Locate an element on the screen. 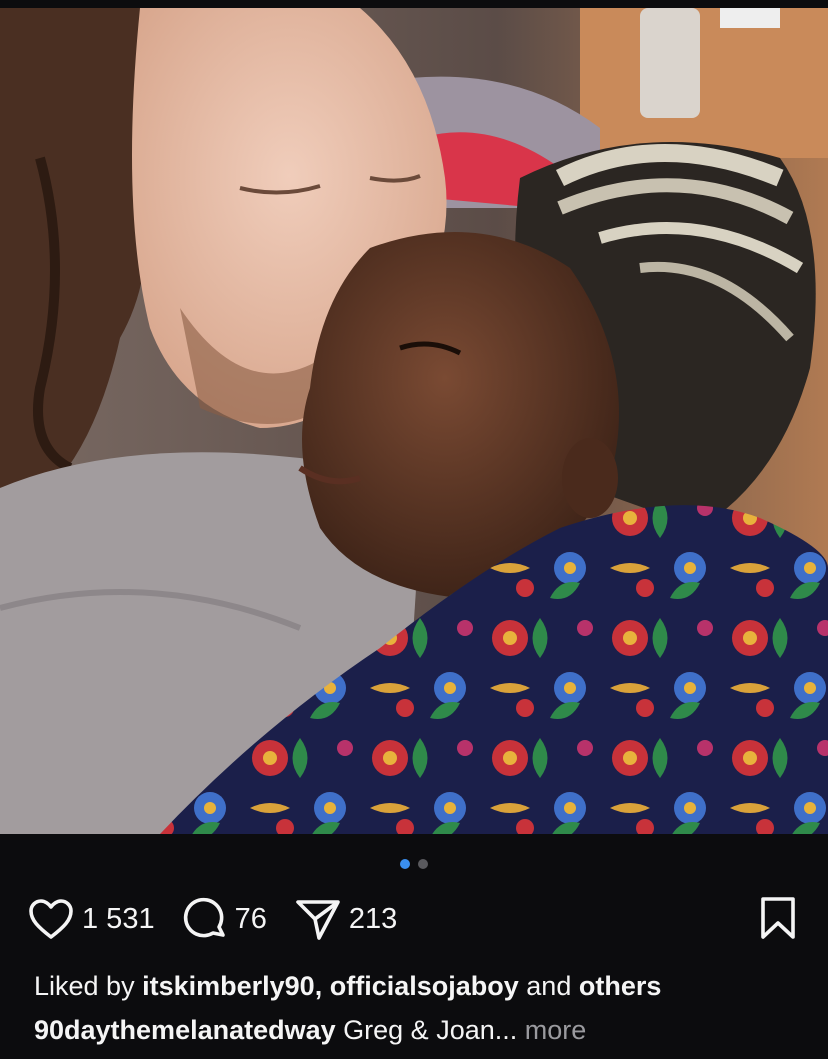  share-button: 213 is located at coordinates (346, 919).